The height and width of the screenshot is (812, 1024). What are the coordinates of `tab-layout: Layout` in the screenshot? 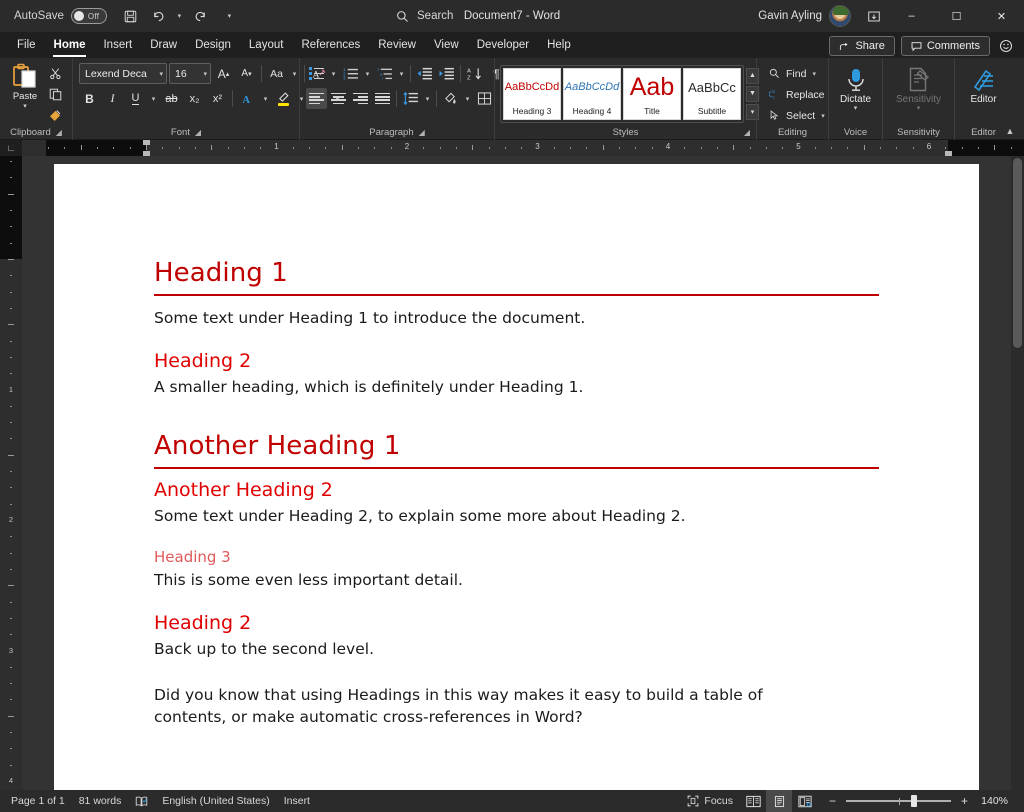 It's located at (266, 46).